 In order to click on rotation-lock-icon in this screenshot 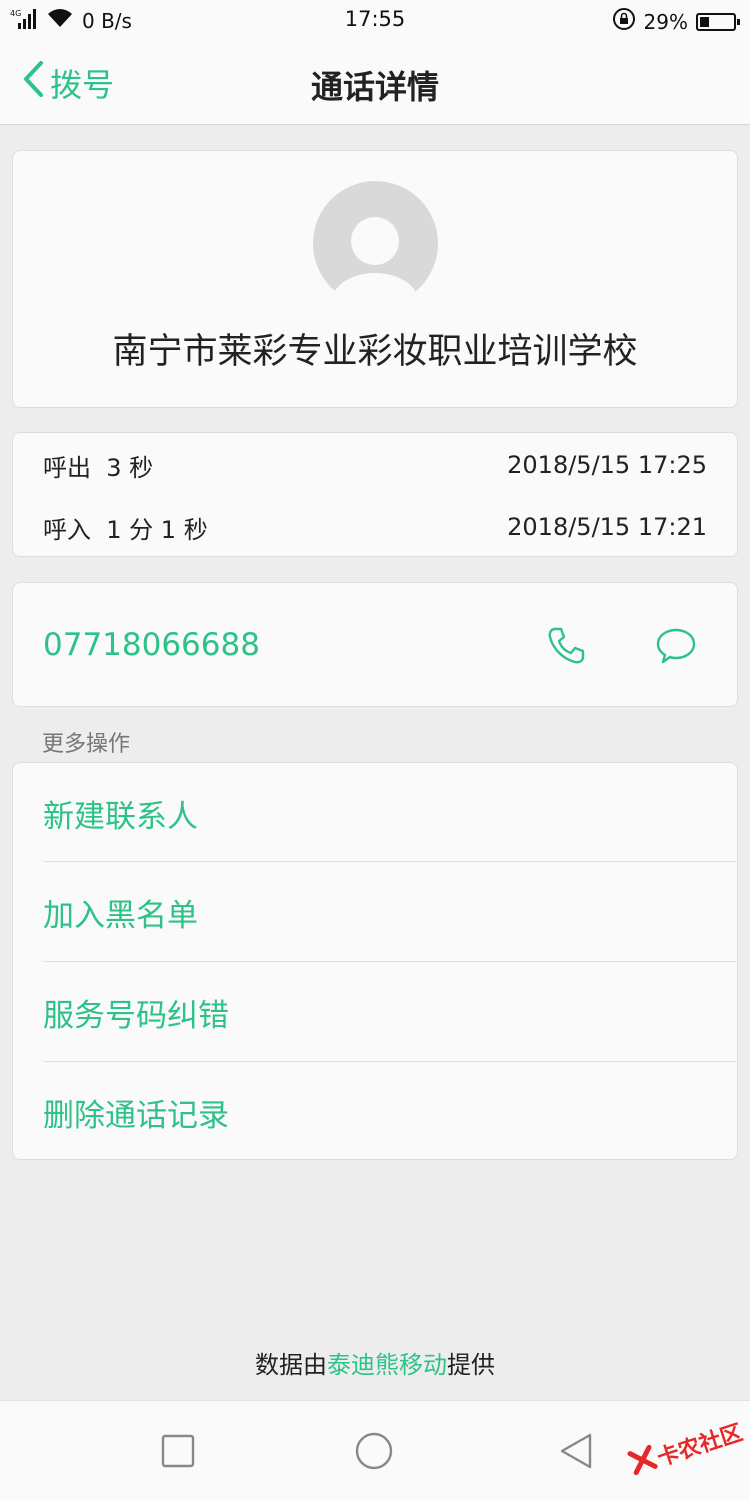, I will do `click(624, 21)`.